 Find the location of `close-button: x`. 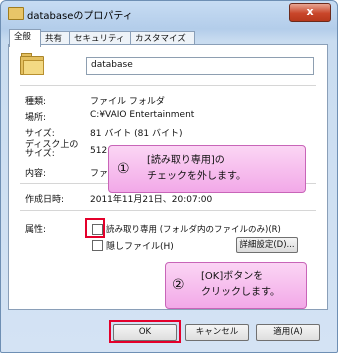

close-button: x is located at coordinates (310, 12).